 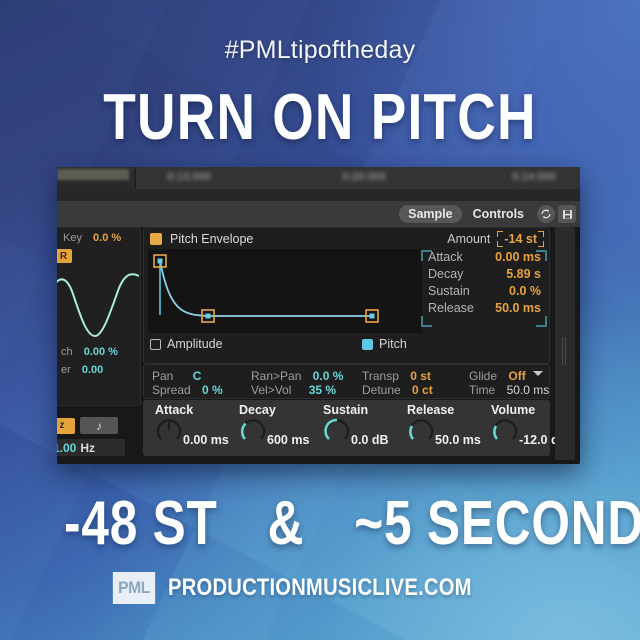 I want to click on pitch-label: Pitch, so click(x=393, y=344).